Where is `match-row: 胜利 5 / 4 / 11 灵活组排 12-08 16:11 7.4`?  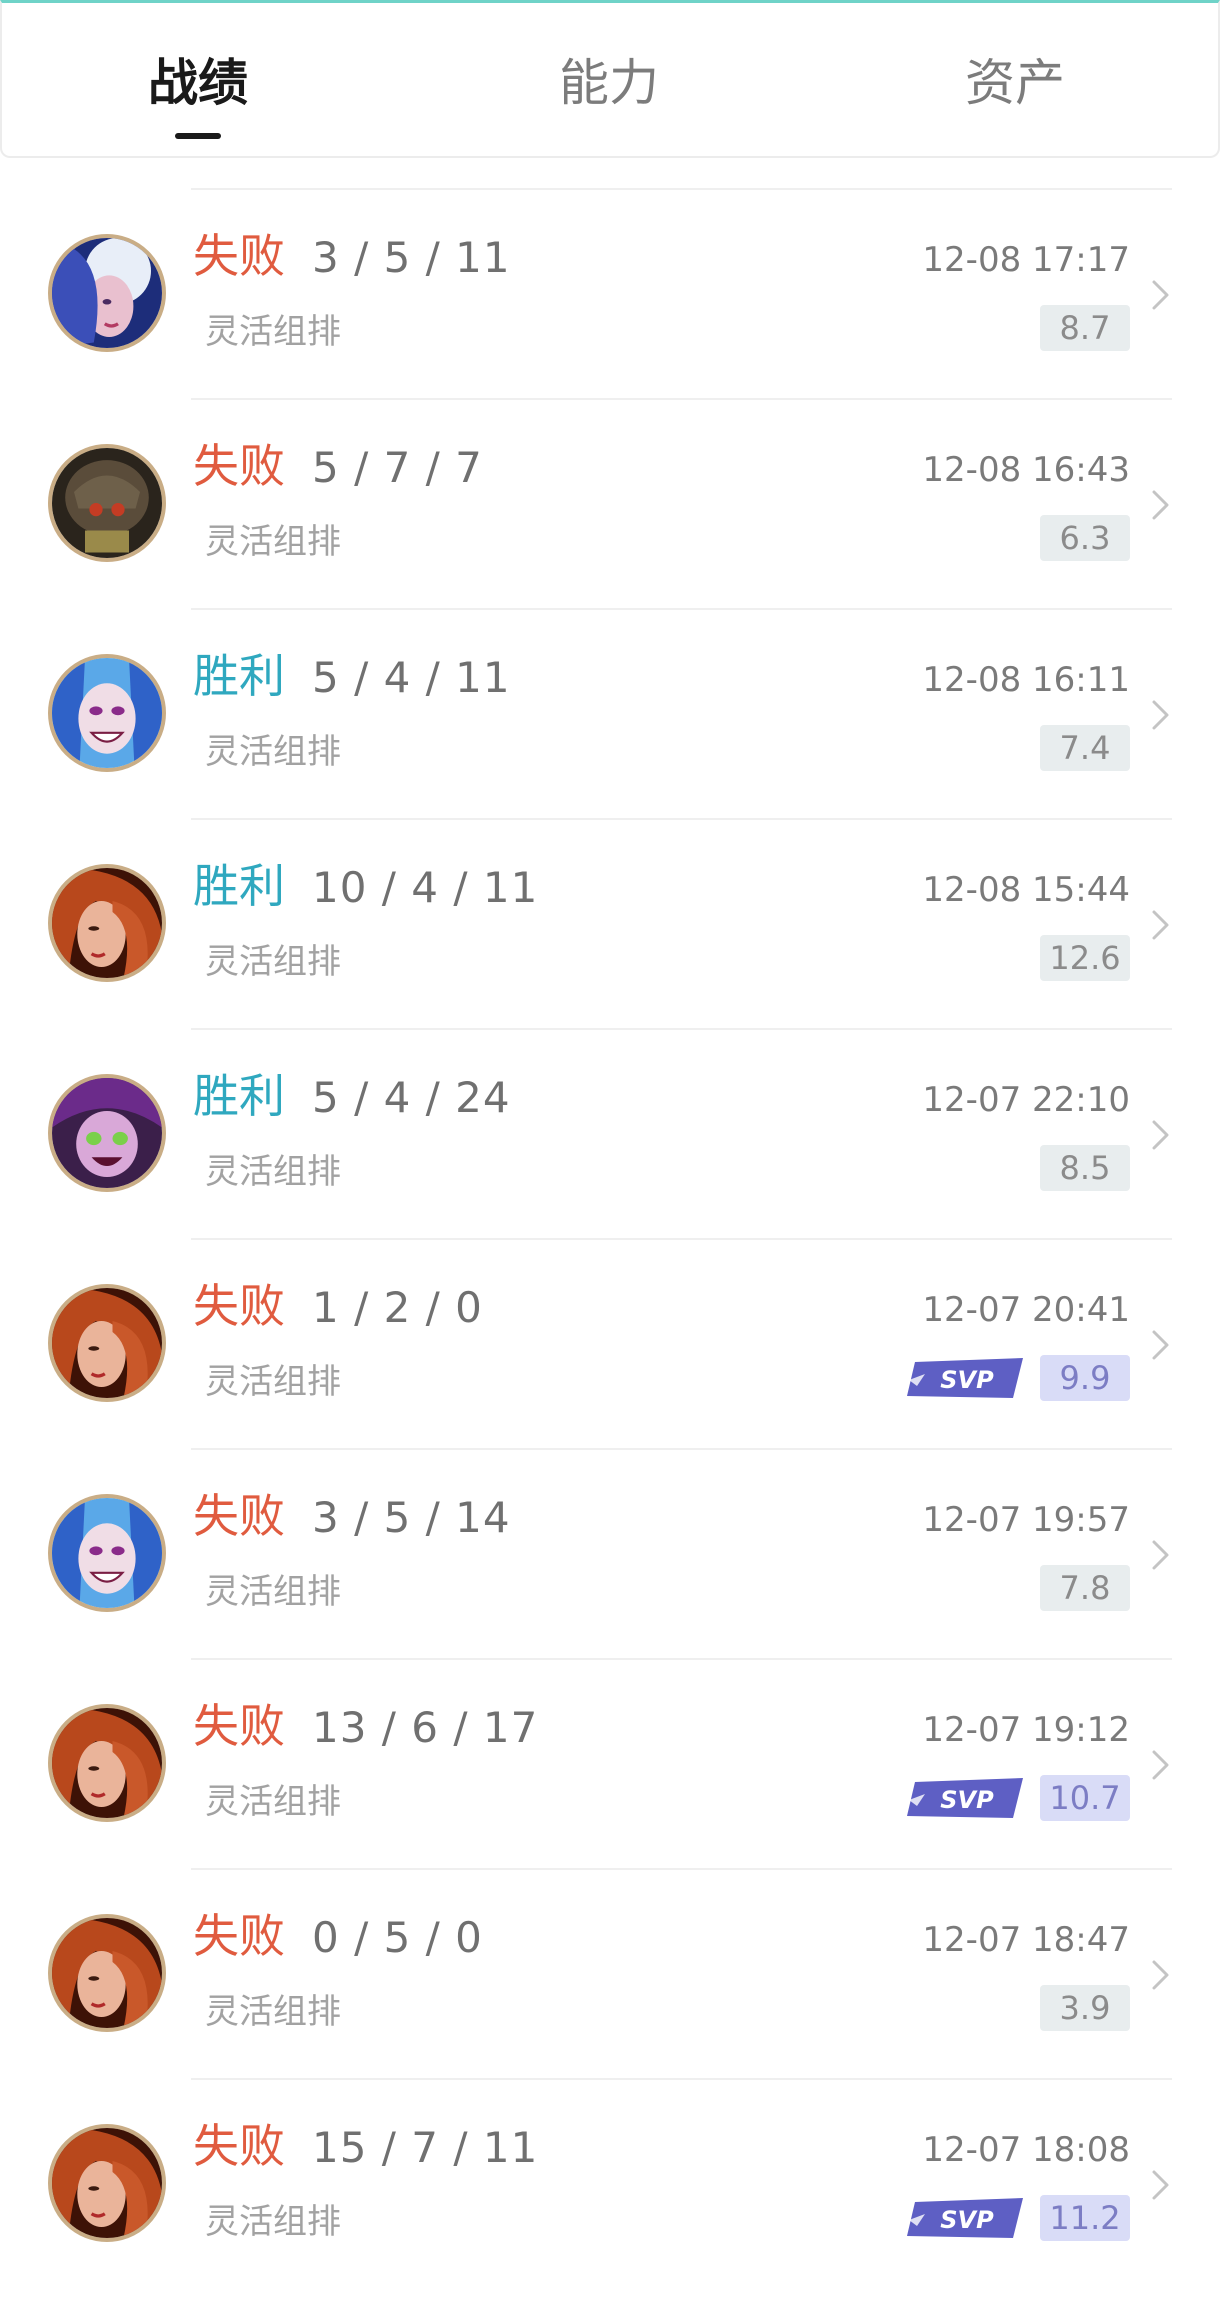 match-row: 胜利 5 / 4 / 11 灵活组排 12-08 16:11 7.4 is located at coordinates (610, 713).